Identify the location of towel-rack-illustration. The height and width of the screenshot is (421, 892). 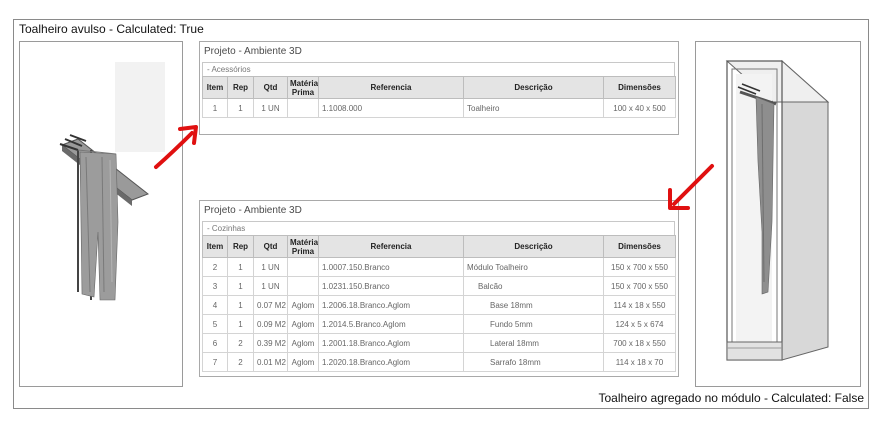
(112, 181).